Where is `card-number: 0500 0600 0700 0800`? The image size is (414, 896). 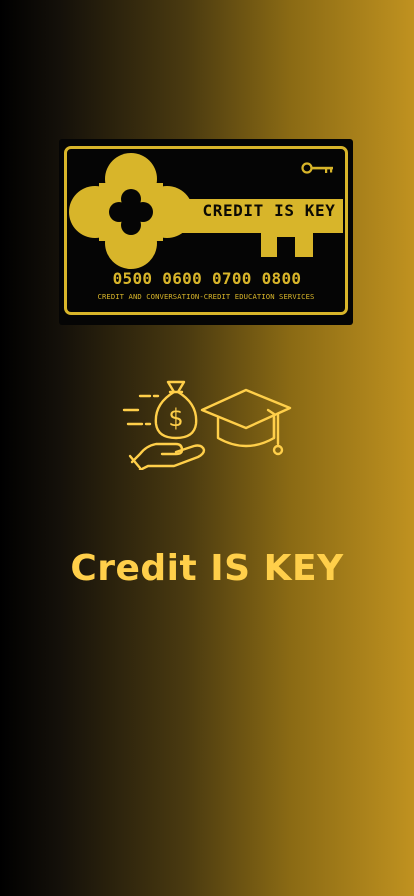
card-number: 0500 0600 0700 0800 is located at coordinates (207, 278).